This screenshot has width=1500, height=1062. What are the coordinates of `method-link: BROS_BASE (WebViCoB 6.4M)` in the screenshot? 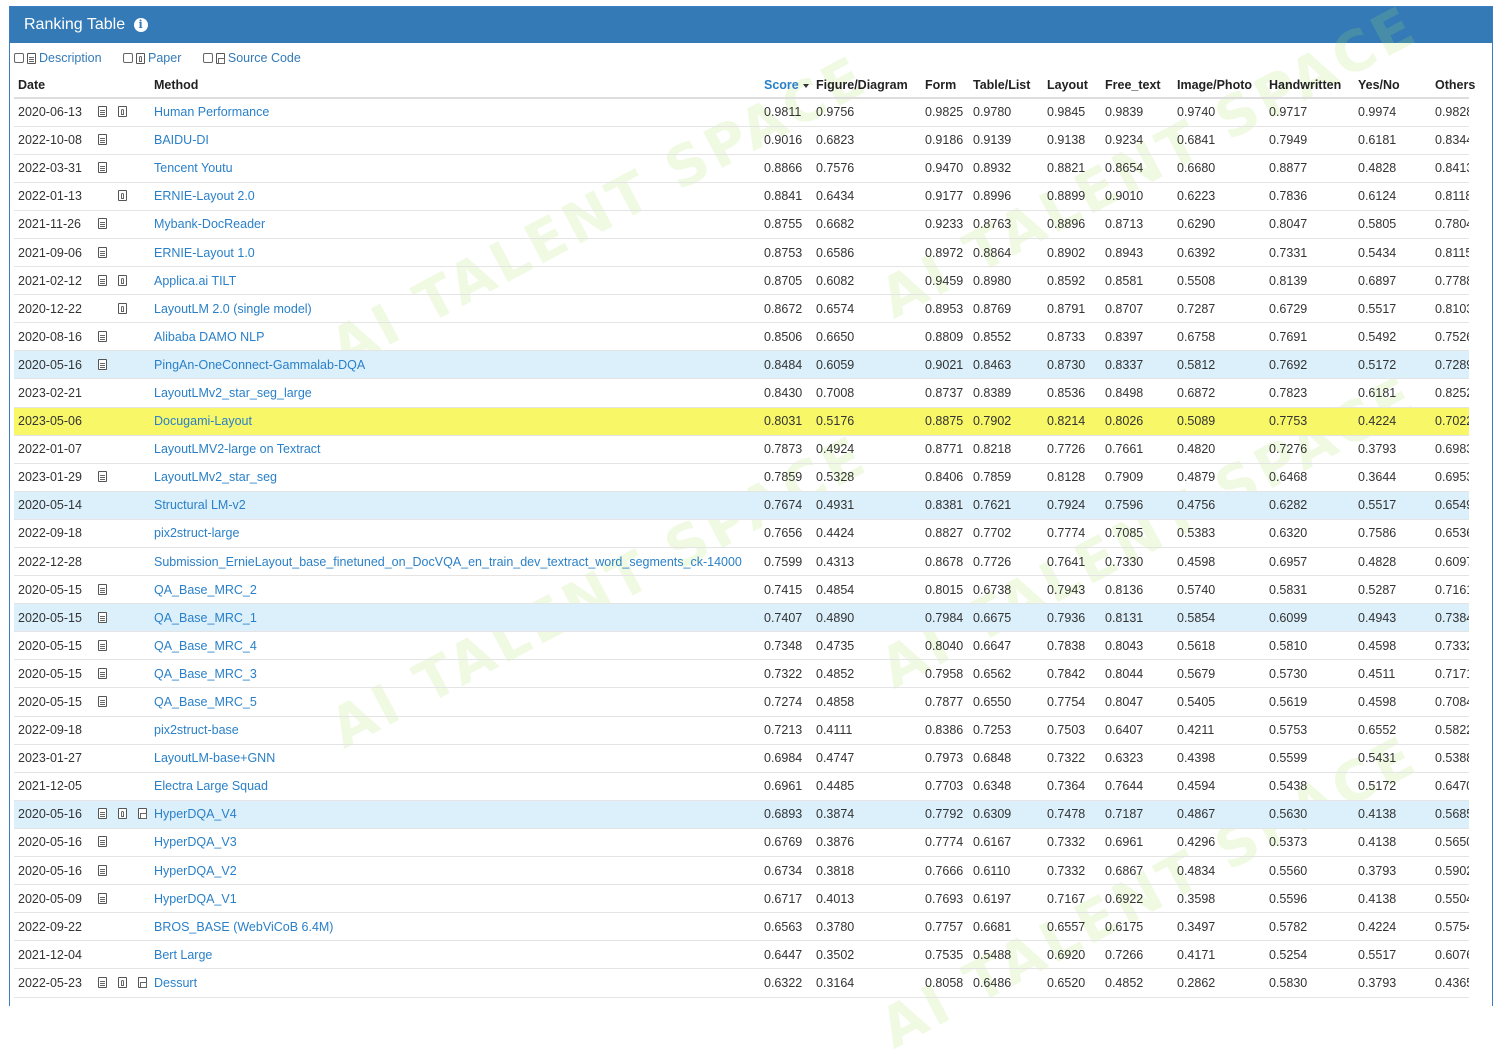 It's located at (455, 927).